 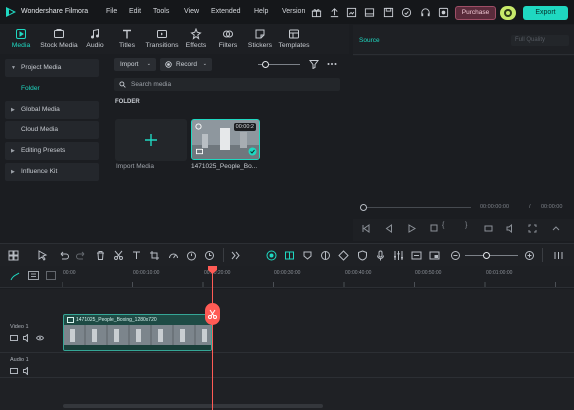 I want to click on volume-icon, so click(x=510, y=228).